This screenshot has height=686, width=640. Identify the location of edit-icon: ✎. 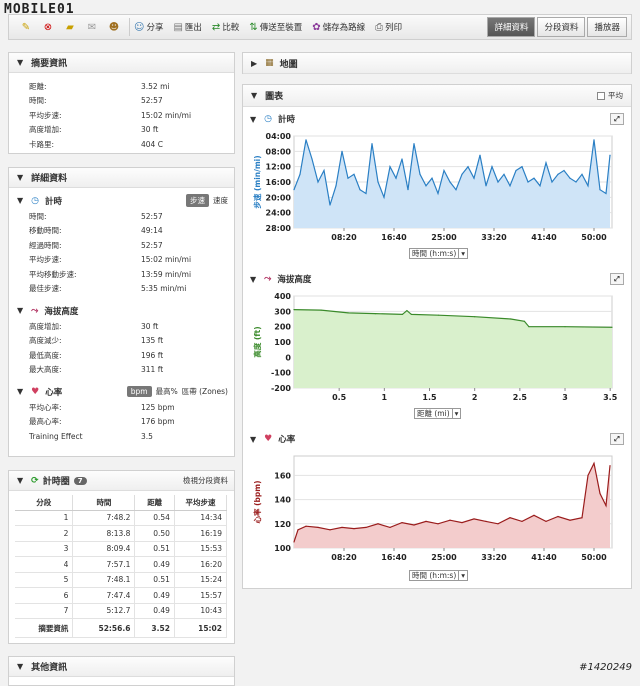
(26, 27).